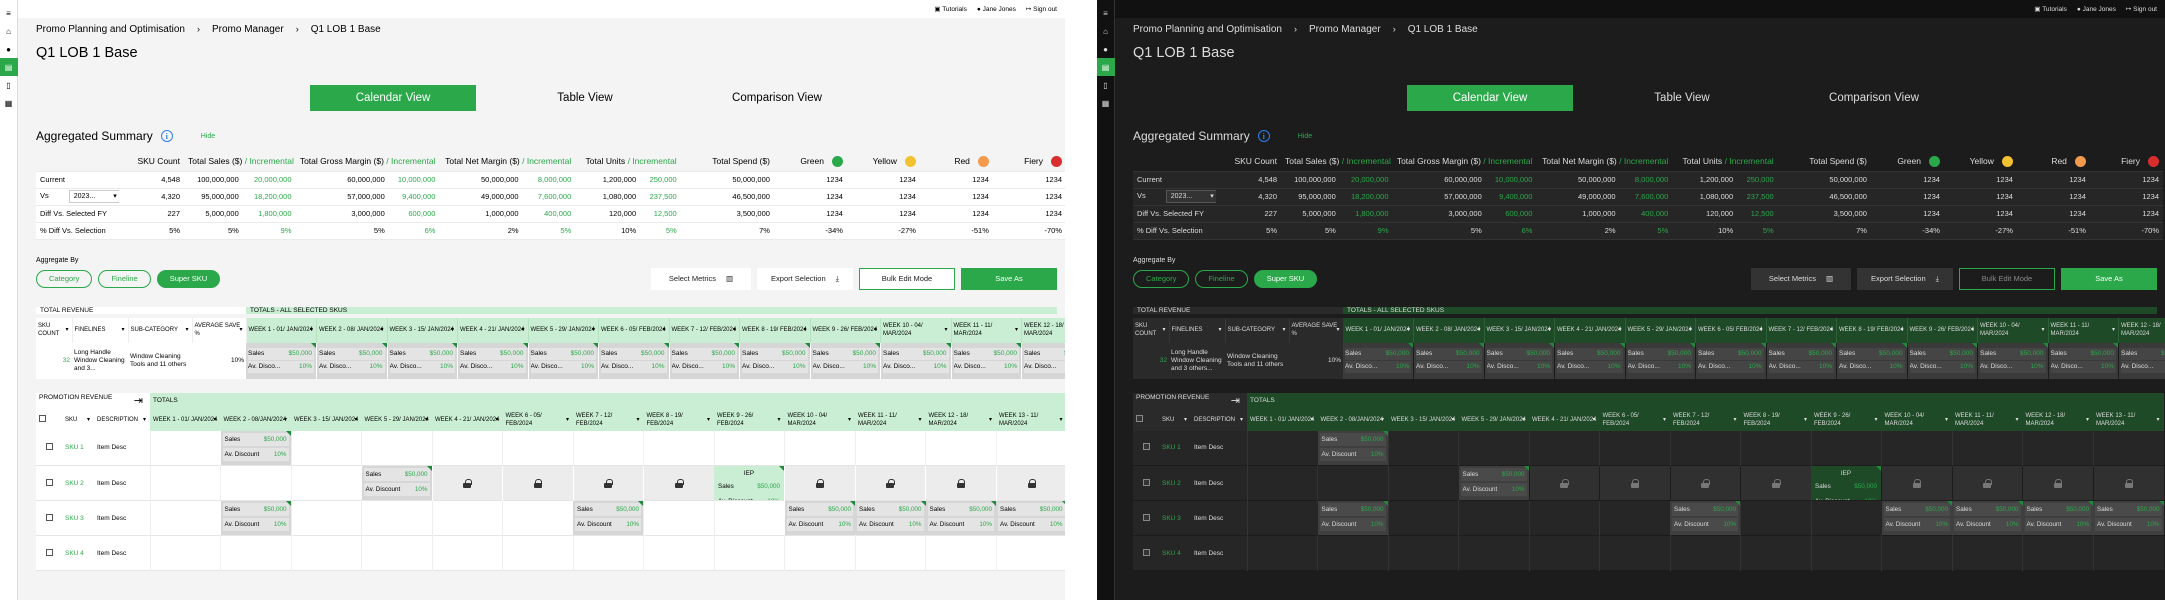 This screenshot has height=600, width=2165. I want to click on bulk-edit-mode-button: Bulk Edit Mode, so click(907, 278).